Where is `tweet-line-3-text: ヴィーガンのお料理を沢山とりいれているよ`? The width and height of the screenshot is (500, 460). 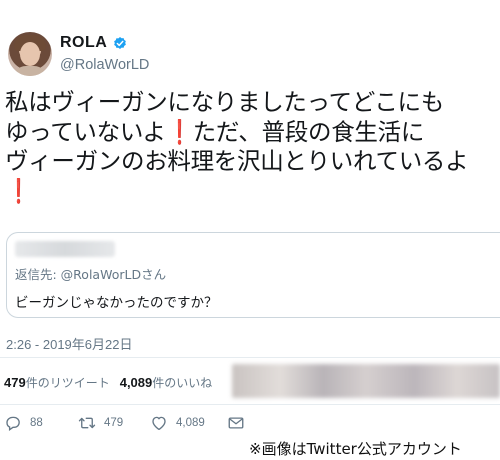
tweet-line-3-text: ヴィーガンのお料理を沢山とりいれているよ is located at coordinates (237, 161).